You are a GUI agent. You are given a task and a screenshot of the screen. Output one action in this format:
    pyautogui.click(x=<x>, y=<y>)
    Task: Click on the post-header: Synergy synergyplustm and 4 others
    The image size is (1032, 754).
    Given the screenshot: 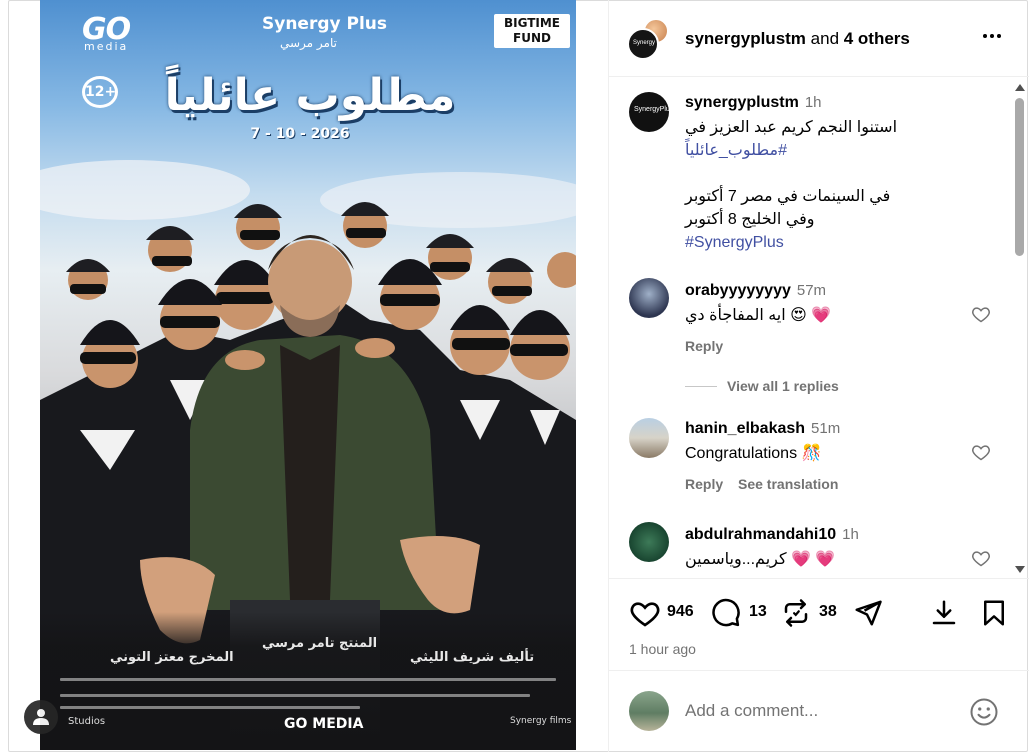 What is the action you would take?
    pyautogui.click(x=819, y=38)
    